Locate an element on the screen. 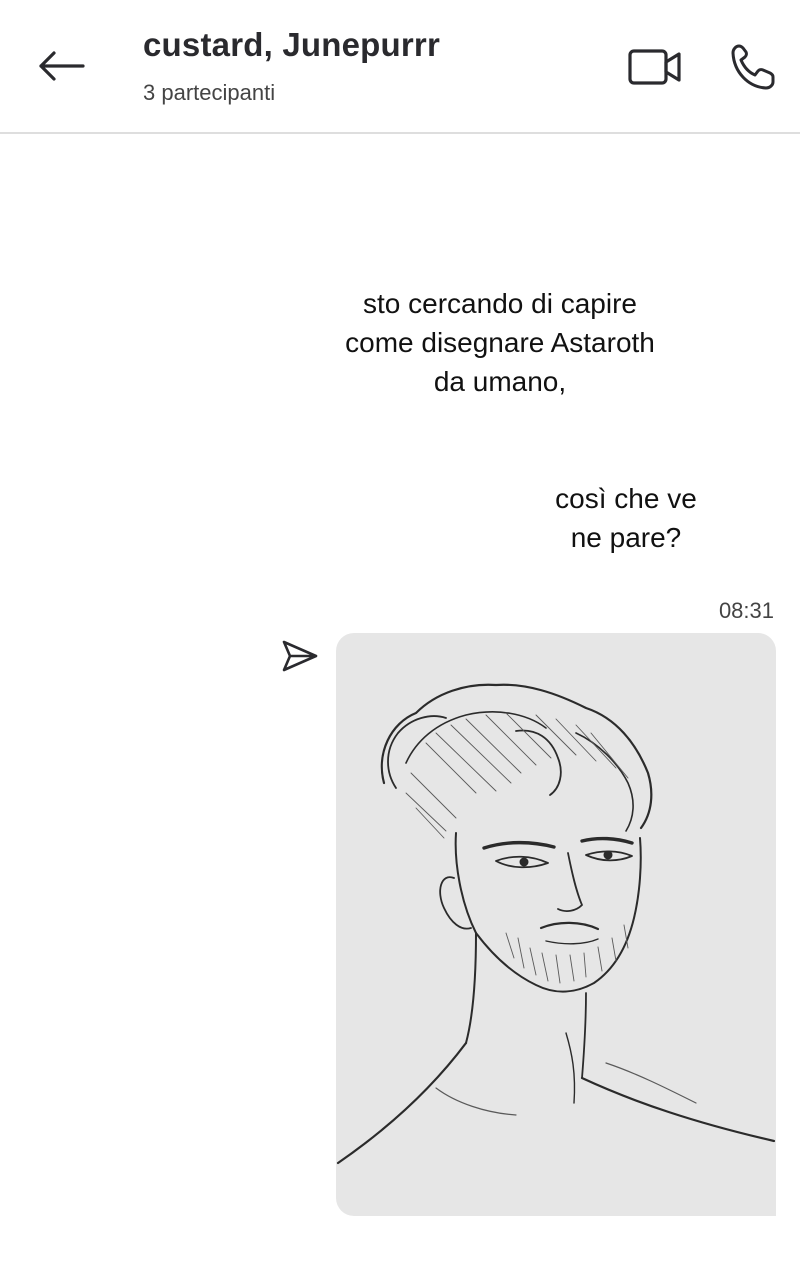 The image size is (800, 1280). message-text: così che ve ne pare? is located at coordinates (626, 518).